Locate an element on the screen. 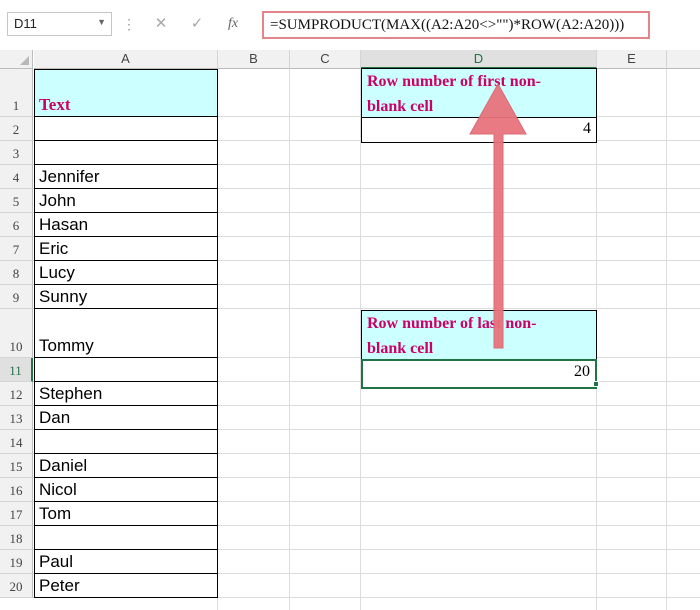  annotation-arrow is located at coordinates (498, 215).